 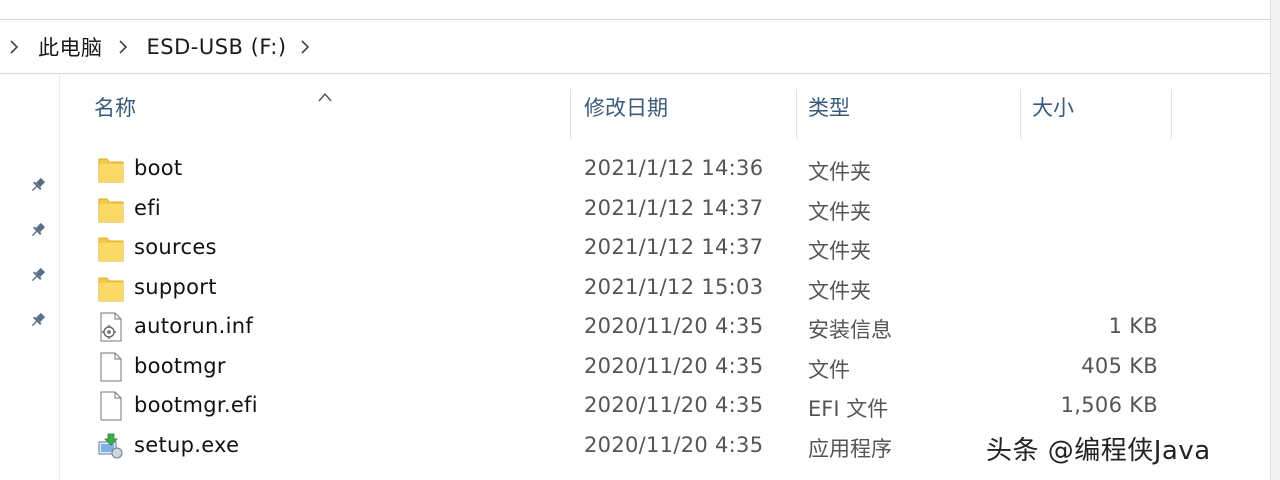 What do you see at coordinates (158, 168) in the screenshot?
I see `file-name: boot` at bounding box center [158, 168].